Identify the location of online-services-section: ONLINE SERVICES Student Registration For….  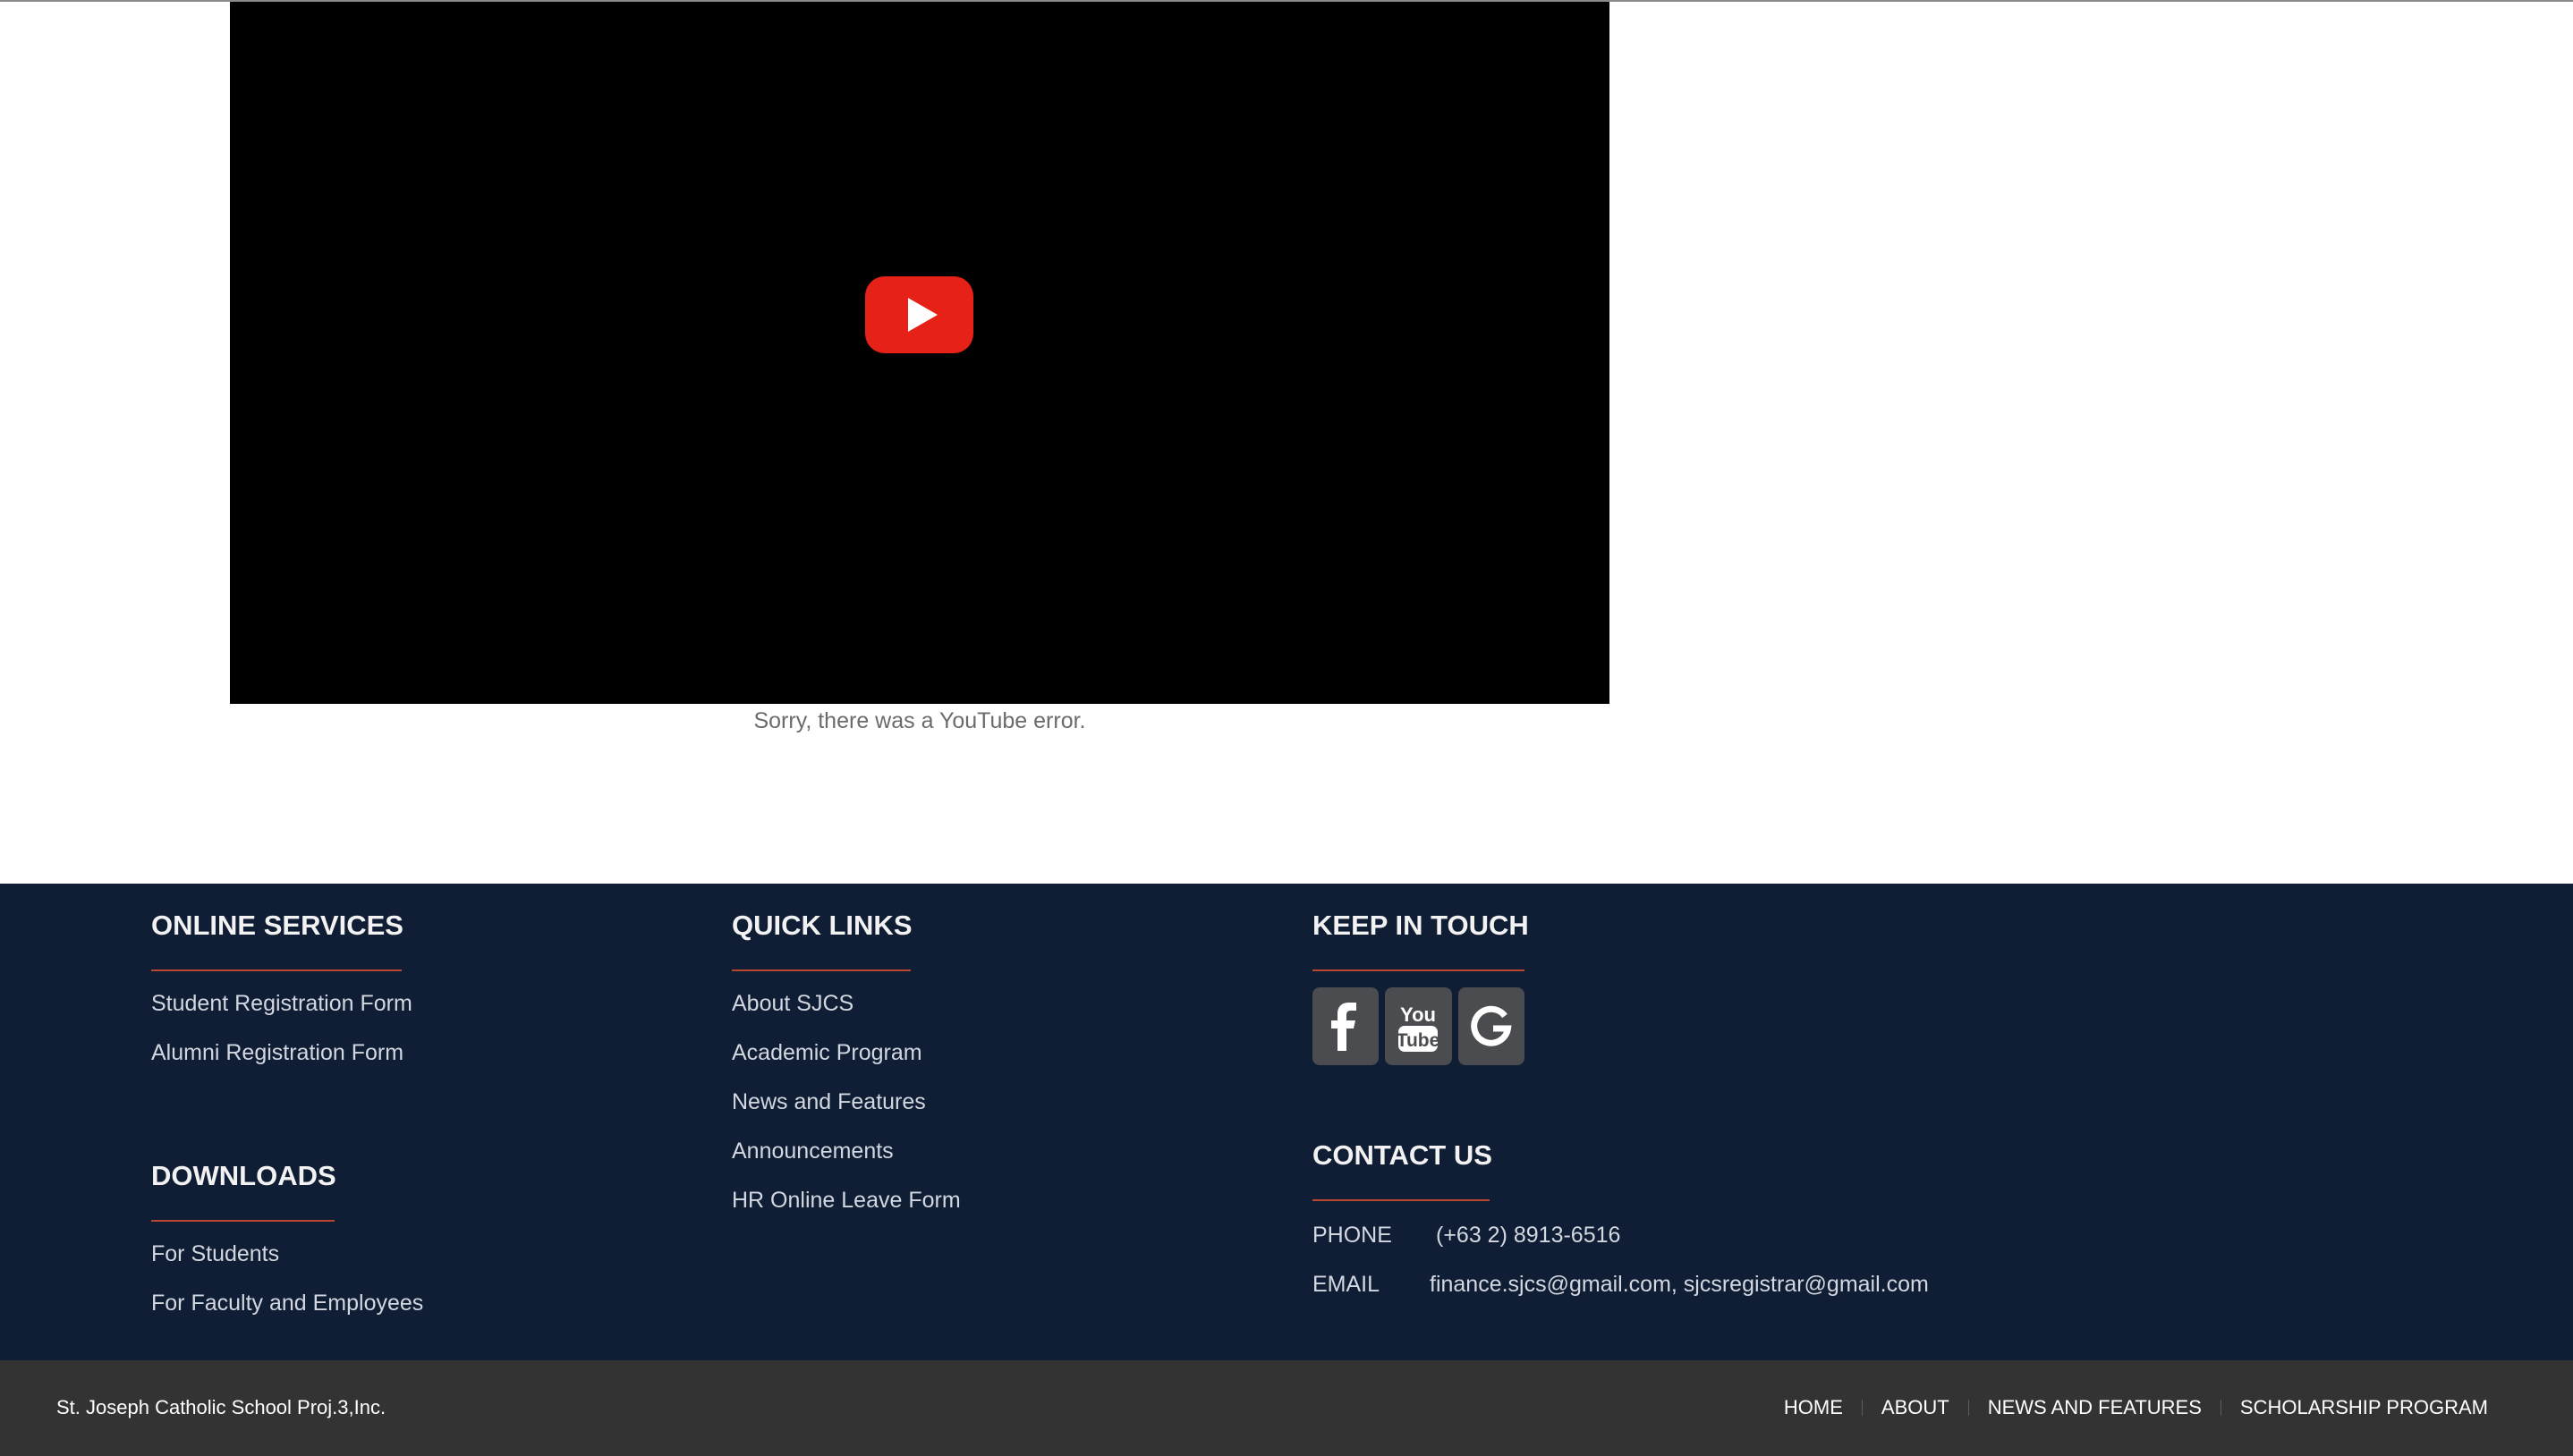
(281, 1000).